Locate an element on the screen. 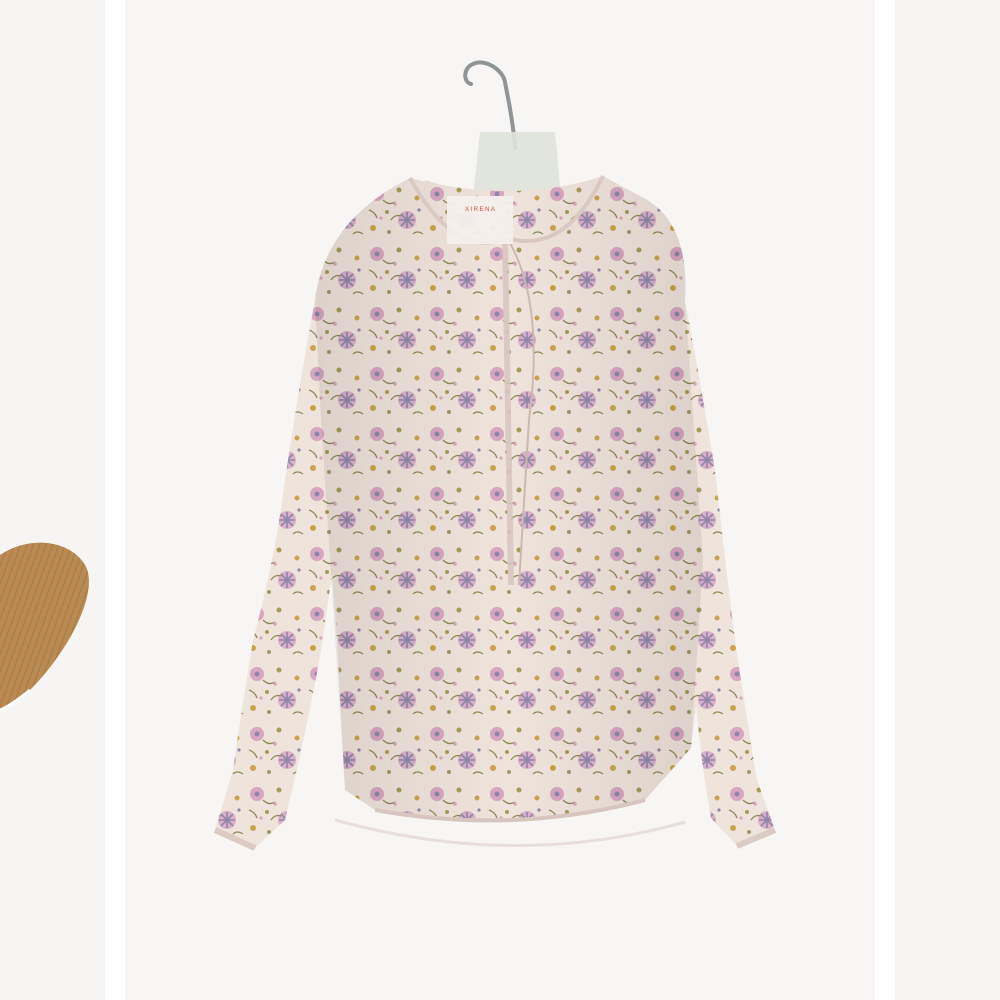 The image size is (1000, 1000). garment-thumbnail is located at coordinates (44, 627).